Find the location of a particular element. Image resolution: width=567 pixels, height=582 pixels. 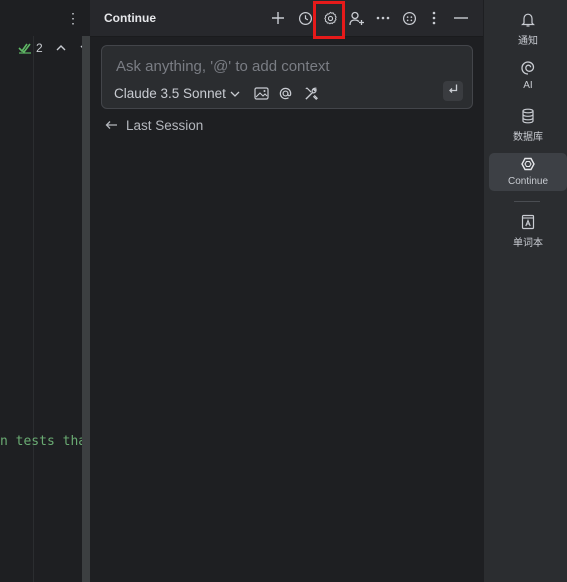

kebab-icon is located at coordinates (434, 18).